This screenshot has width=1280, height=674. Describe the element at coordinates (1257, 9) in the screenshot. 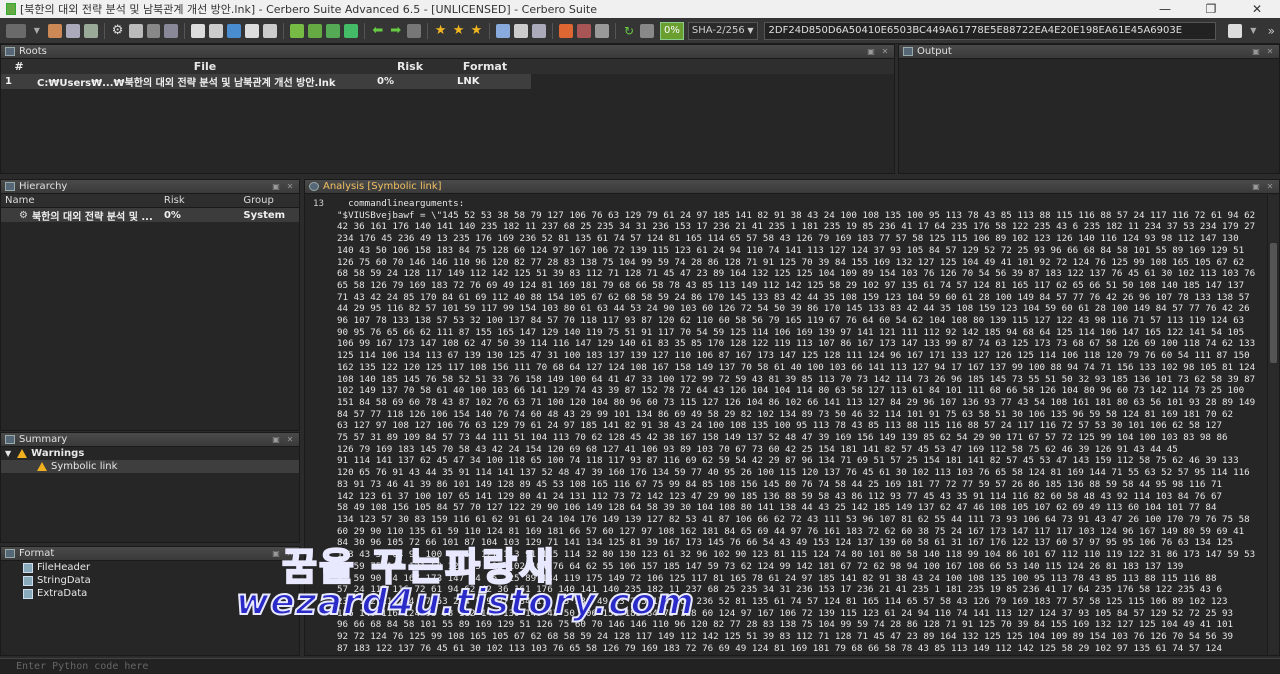

I see `close-button: ✕` at that location.